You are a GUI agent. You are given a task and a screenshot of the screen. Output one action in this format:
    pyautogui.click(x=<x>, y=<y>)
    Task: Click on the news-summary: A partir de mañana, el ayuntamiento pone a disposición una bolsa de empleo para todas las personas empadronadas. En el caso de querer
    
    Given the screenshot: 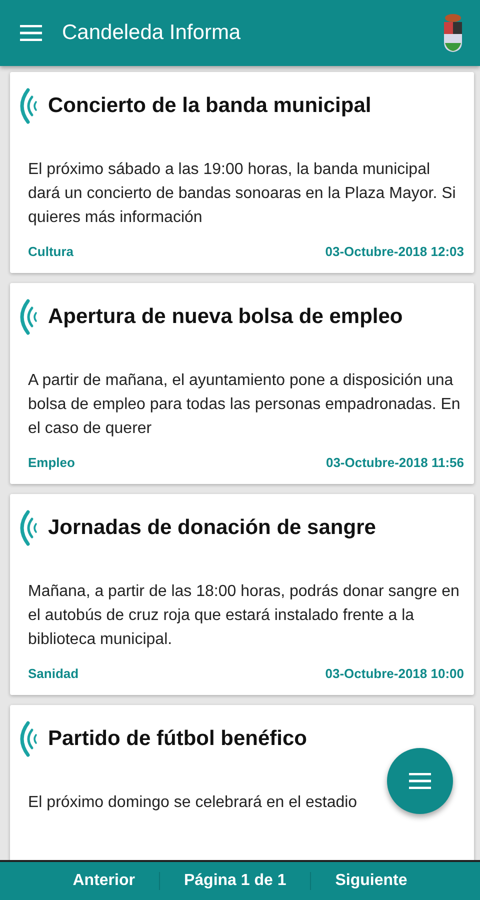 What is the action you would take?
    pyautogui.click(x=245, y=405)
    